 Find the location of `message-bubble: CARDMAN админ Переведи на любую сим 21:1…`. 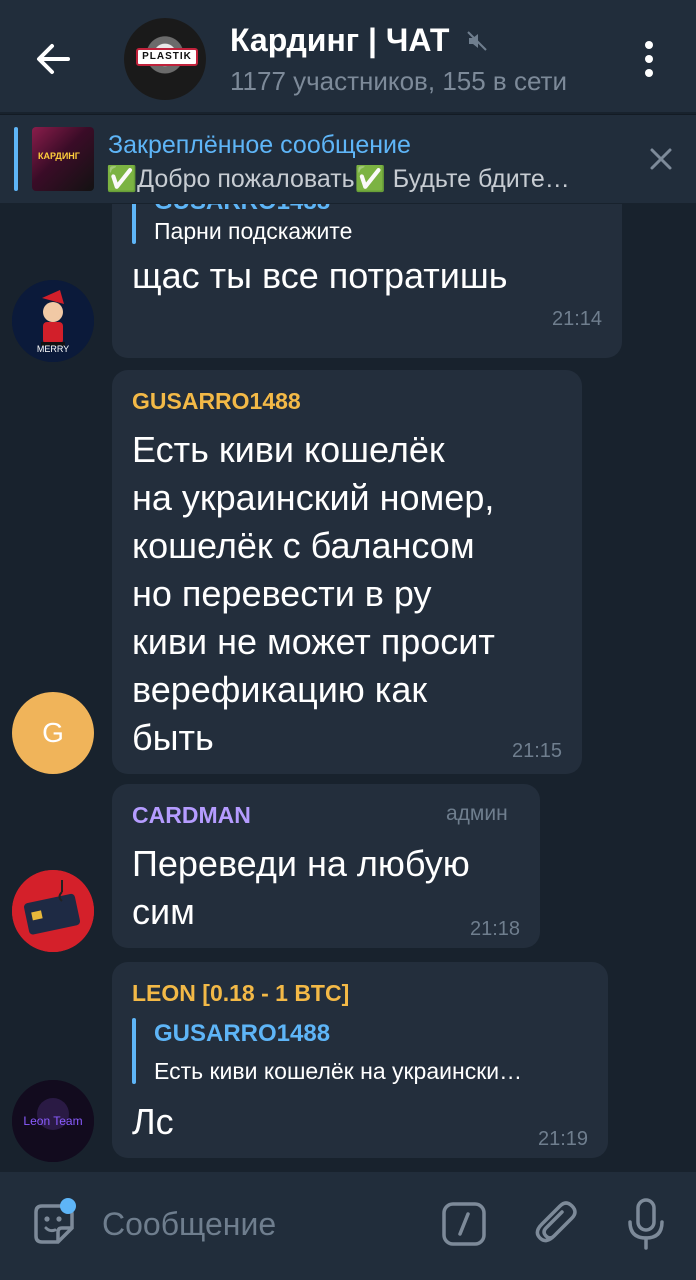

message-bubble: CARDMAN админ Переведи на любую сим 21:1… is located at coordinates (326, 866).